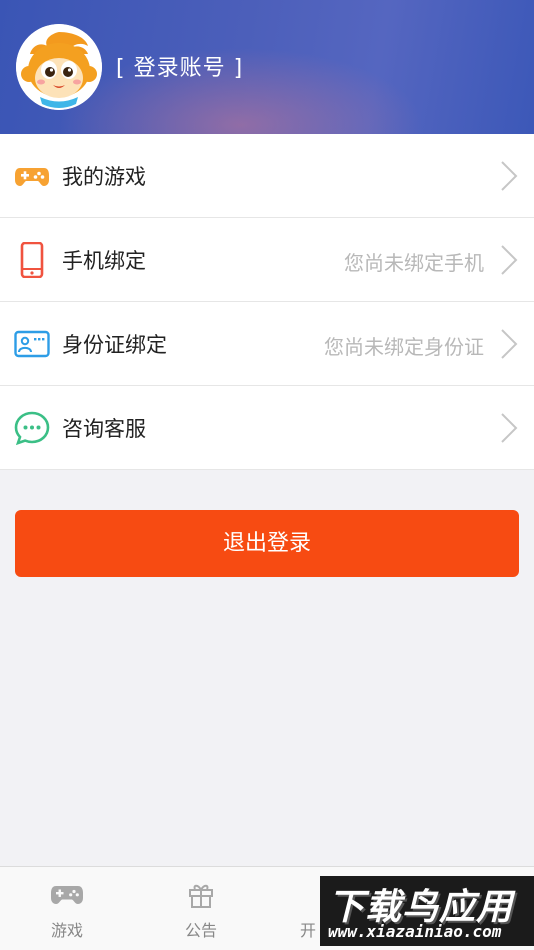  What do you see at coordinates (267, 176) in the screenshot?
I see `menu-item-my-games: 我的游戏` at bounding box center [267, 176].